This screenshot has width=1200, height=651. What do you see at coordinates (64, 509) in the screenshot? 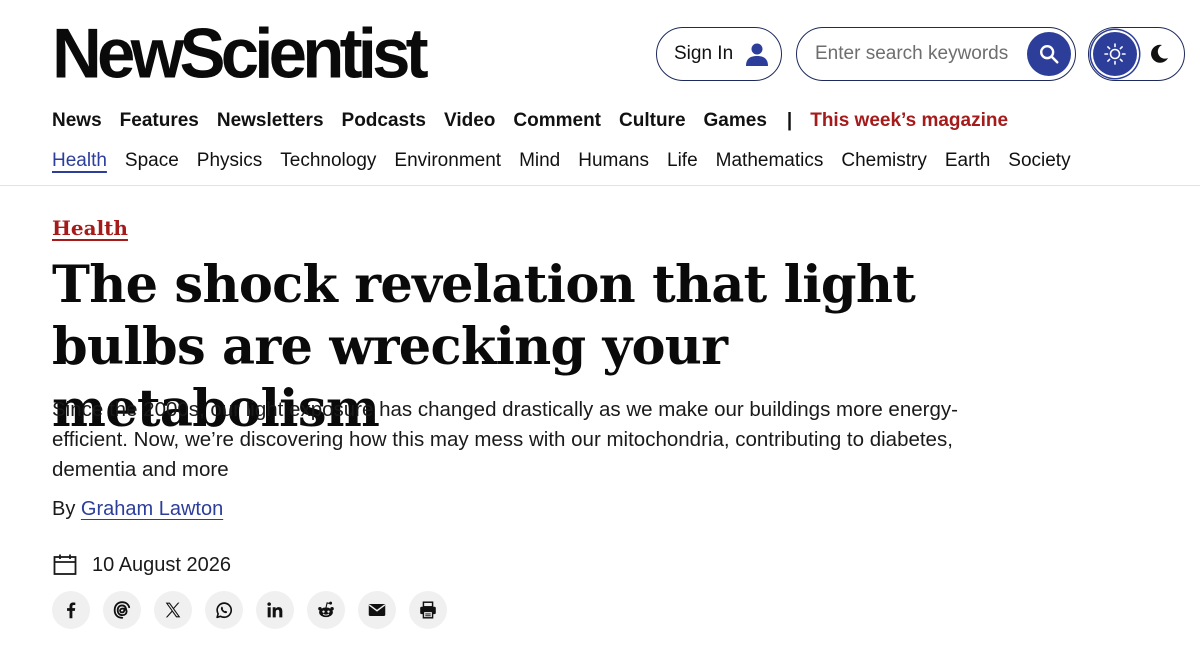
I see `byline-prefix: By` at bounding box center [64, 509].